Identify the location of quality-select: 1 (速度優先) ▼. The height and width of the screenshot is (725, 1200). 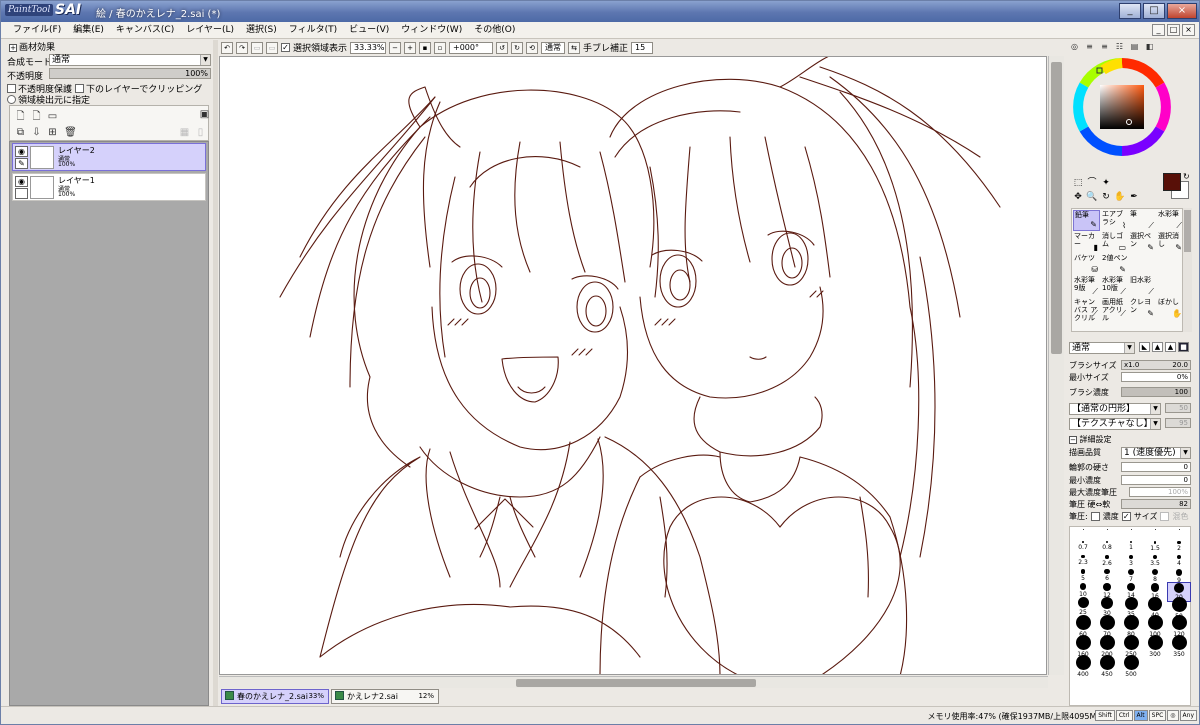
(1156, 453).